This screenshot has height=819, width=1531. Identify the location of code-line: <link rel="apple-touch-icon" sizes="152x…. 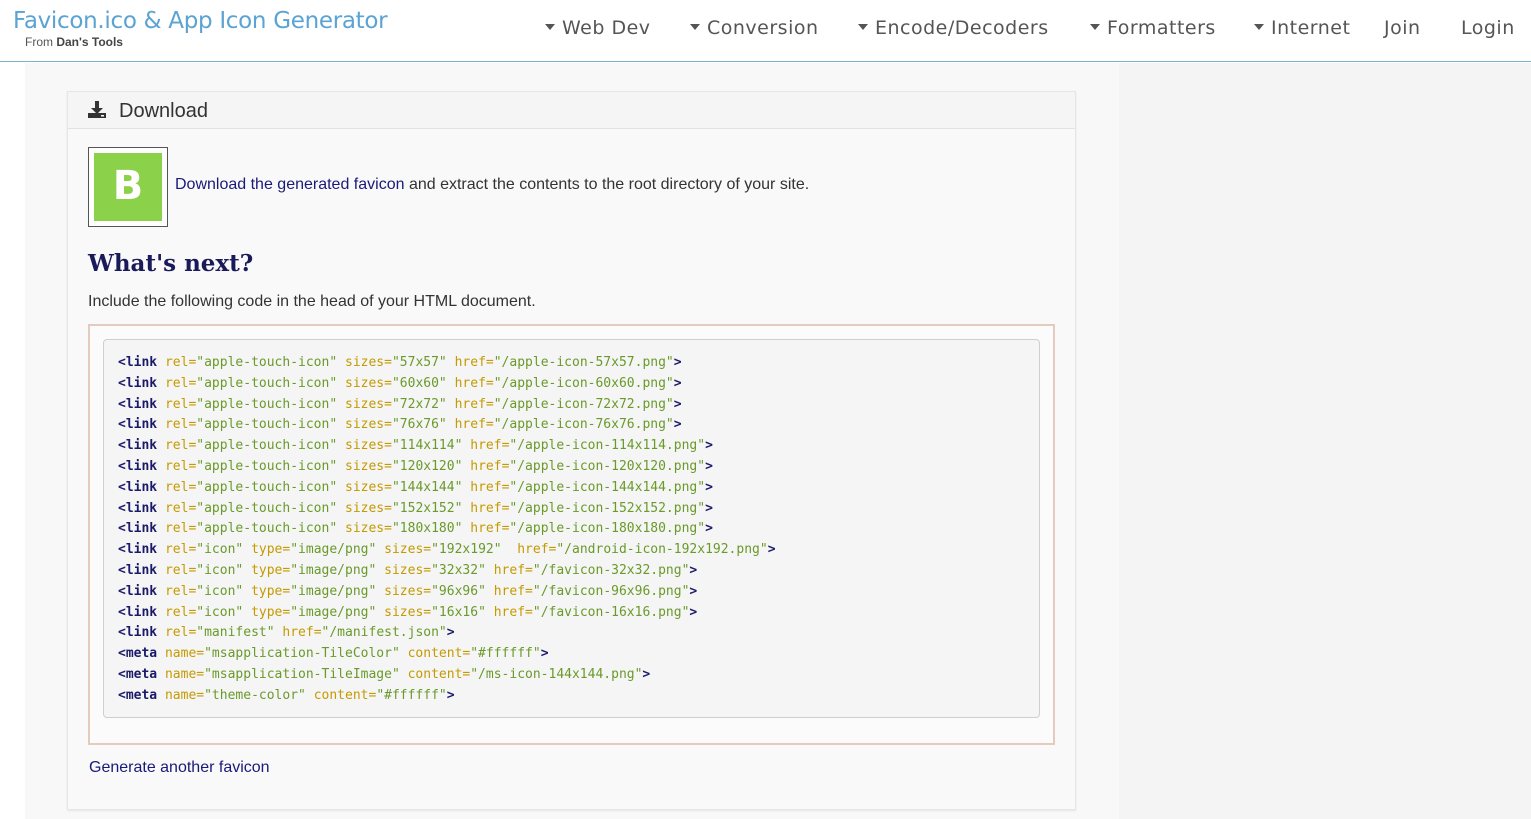
(415, 508).